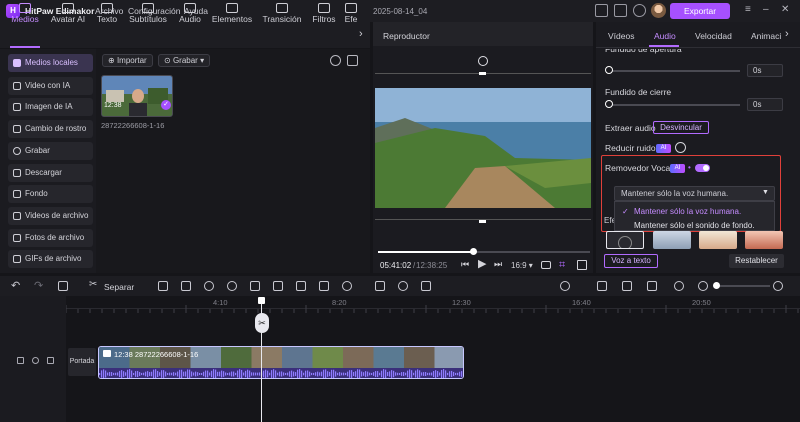 This screenshot has width=800, height=422. I want to click on fade-in-knob, so click(609, 70).